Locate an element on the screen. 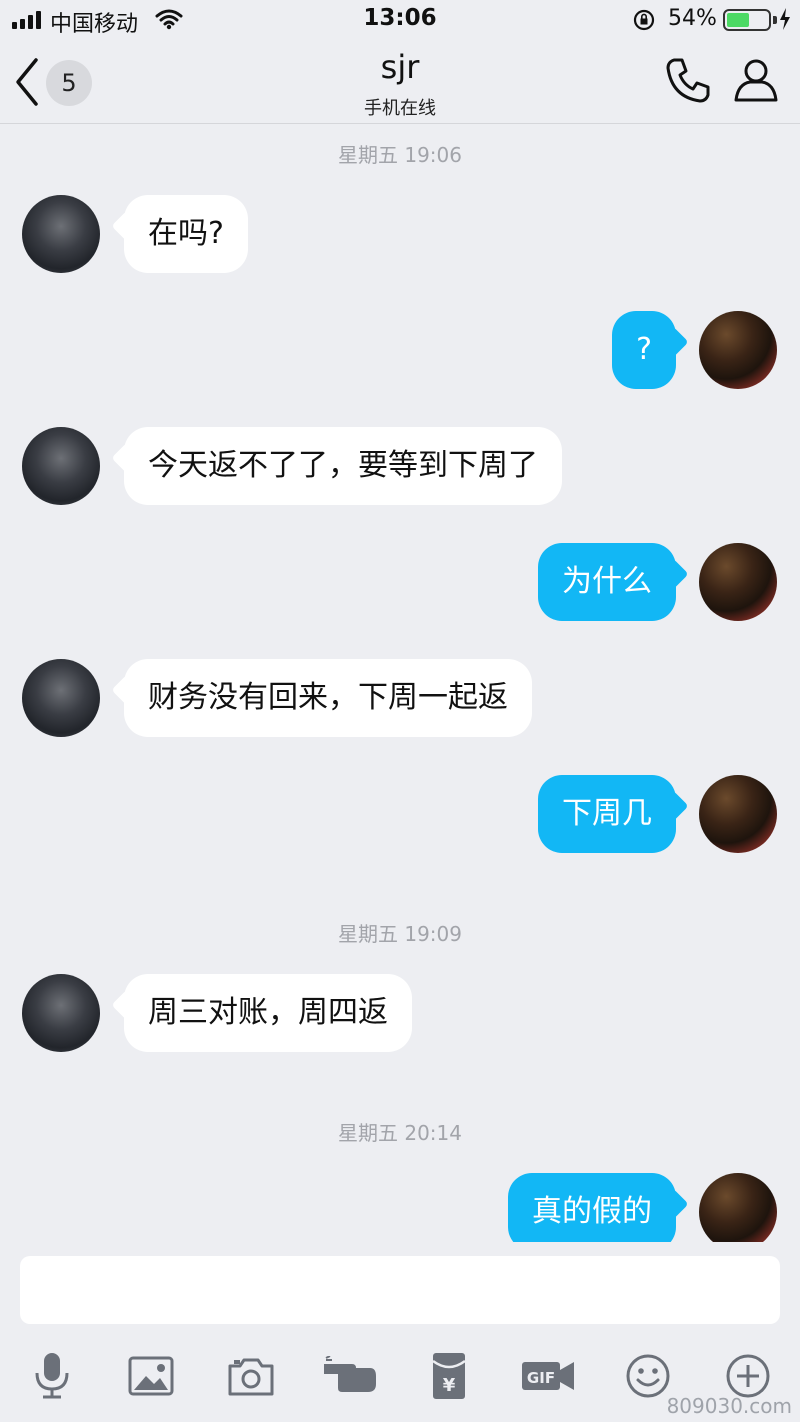 This screenshot has width=800, height=1422. camera-icon is located at coordinates (251, 1377).